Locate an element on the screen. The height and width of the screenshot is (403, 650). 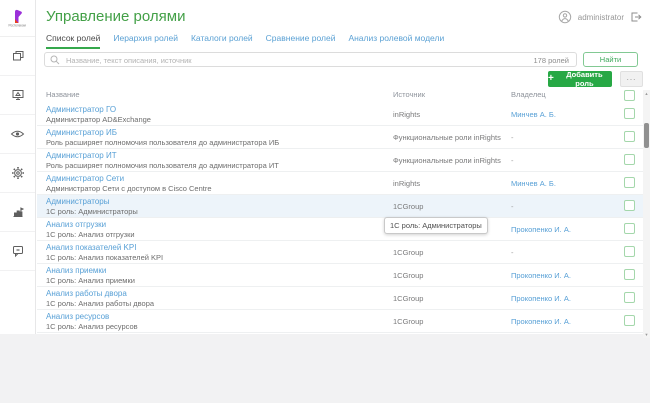
search-input is located at coordinates (286, 60).